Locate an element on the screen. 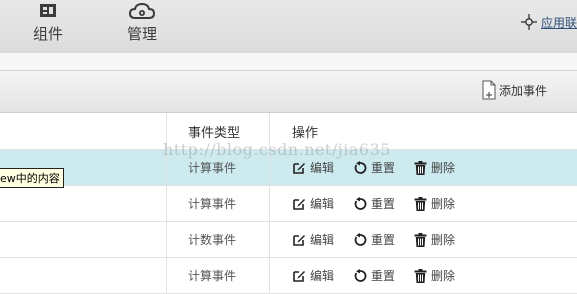  network-icon is located at coordinates (528, 22).